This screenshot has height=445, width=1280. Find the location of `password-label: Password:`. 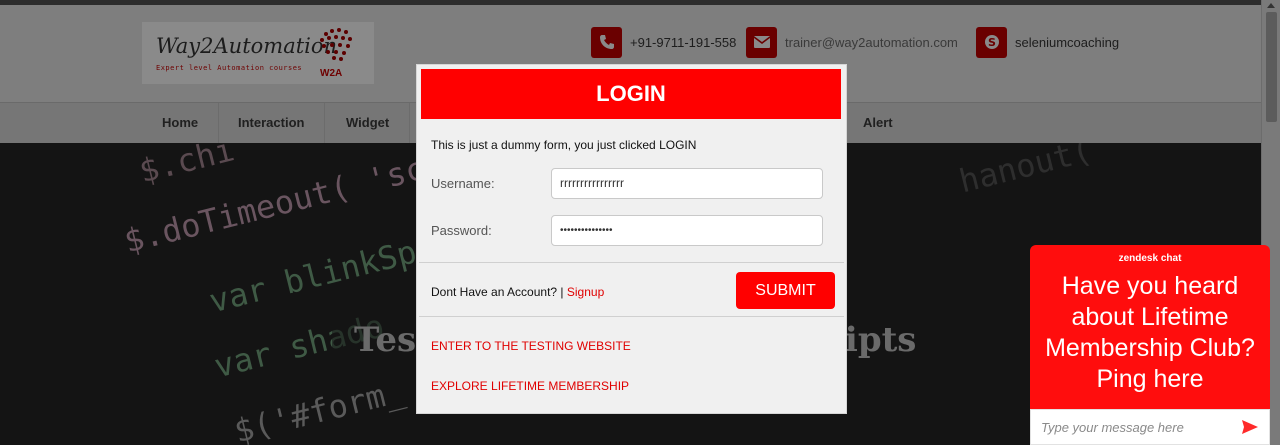

password-label: Password: is located at coordinates (461, 230).